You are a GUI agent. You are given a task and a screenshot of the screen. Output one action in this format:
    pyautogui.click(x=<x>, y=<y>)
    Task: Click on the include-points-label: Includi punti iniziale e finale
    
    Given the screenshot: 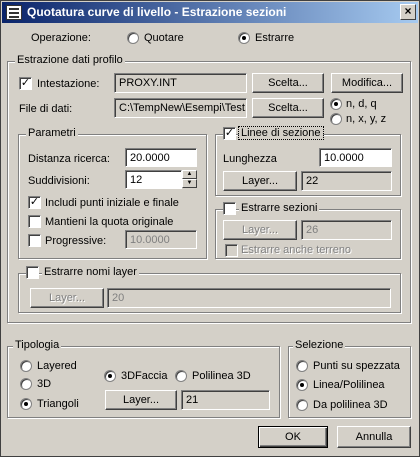 What is the action you would take?
    pyautogui.click(x=112, y=203)
    